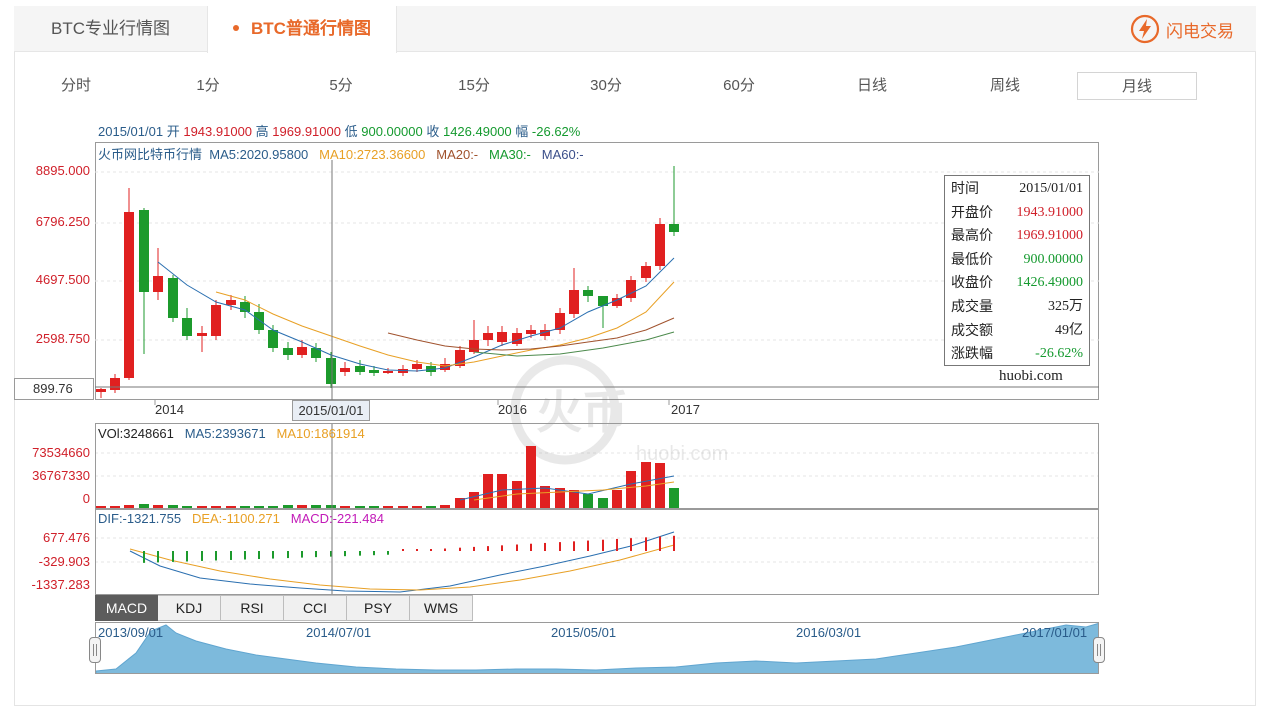 The width and height of the screenshot is (1280, 706). What do you see at coordinates (1017, 259) in the screenshot?
I see `tooltip-row: 最低价 900.00000` at bounding box center [1017, 259].